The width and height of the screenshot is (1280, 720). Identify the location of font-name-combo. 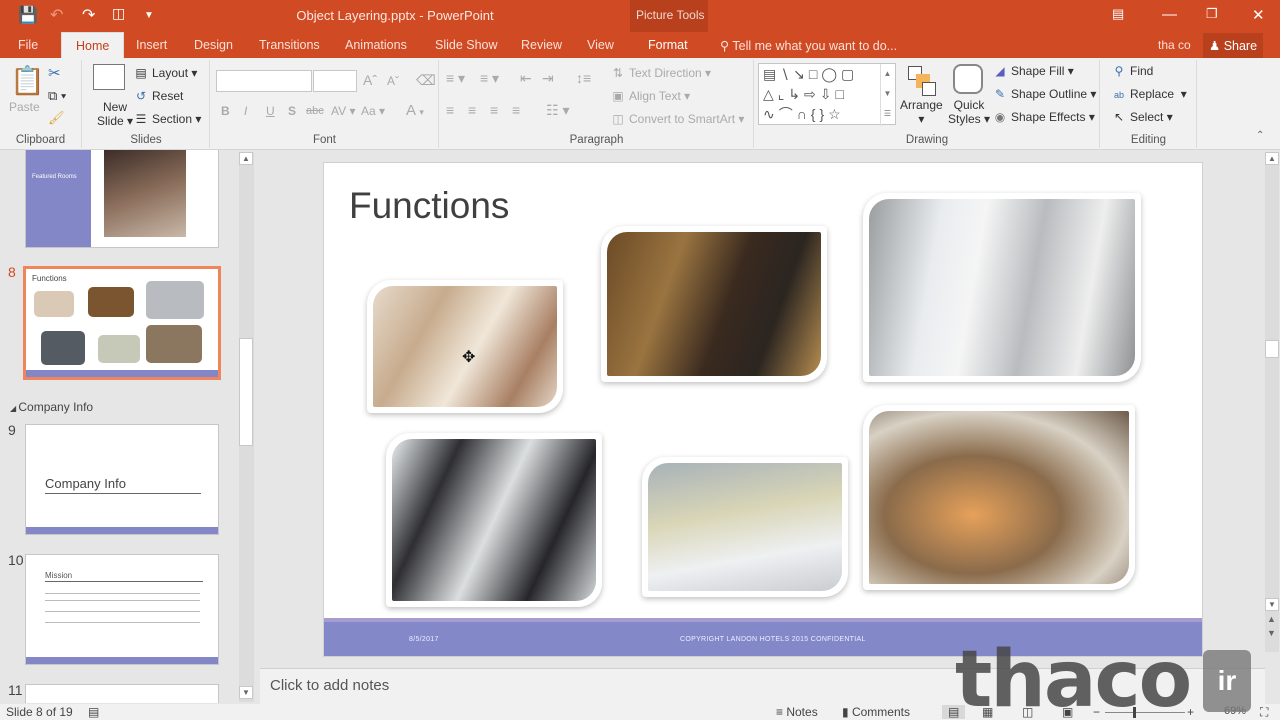
(264, 81).